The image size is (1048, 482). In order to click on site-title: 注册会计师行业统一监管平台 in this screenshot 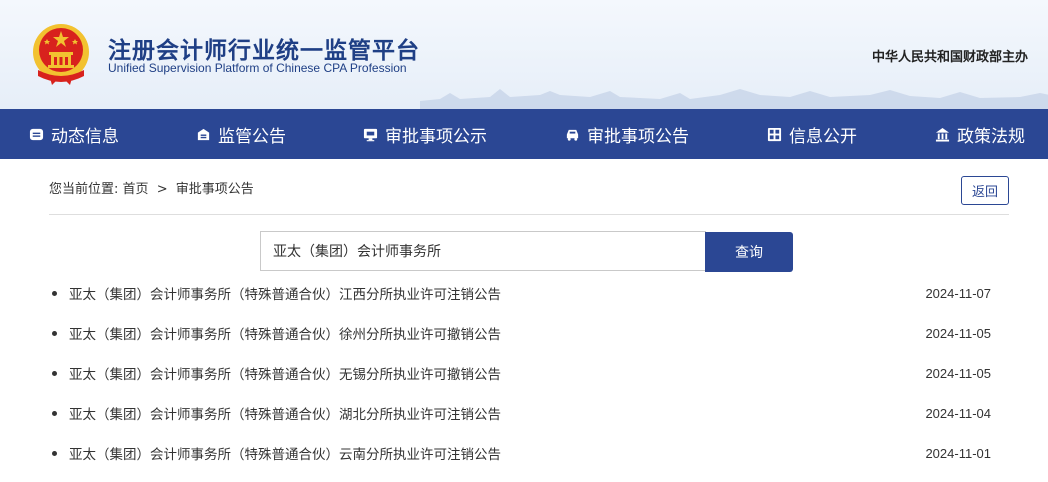, I will do `click(264, 51)`.